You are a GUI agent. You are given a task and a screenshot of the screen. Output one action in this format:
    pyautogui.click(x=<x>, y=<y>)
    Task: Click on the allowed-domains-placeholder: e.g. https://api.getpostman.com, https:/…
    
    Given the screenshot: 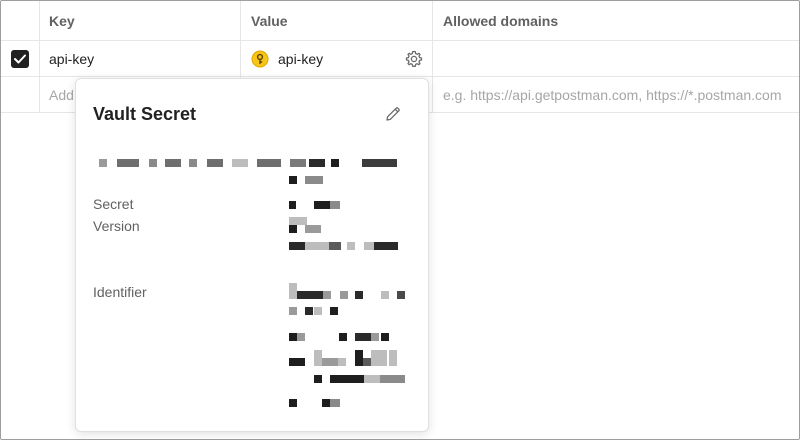 What is the action you would take?
    pyautogui.click(x=612, y=94)
    